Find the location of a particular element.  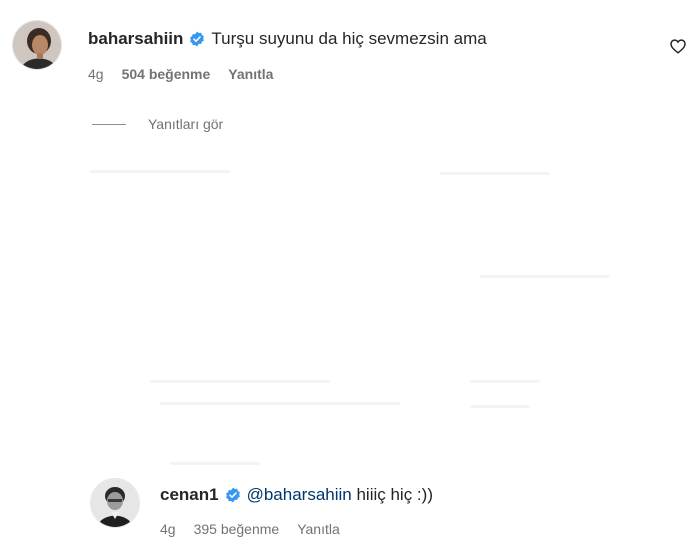

username: cenan1 is located at coordinates (189, 495).